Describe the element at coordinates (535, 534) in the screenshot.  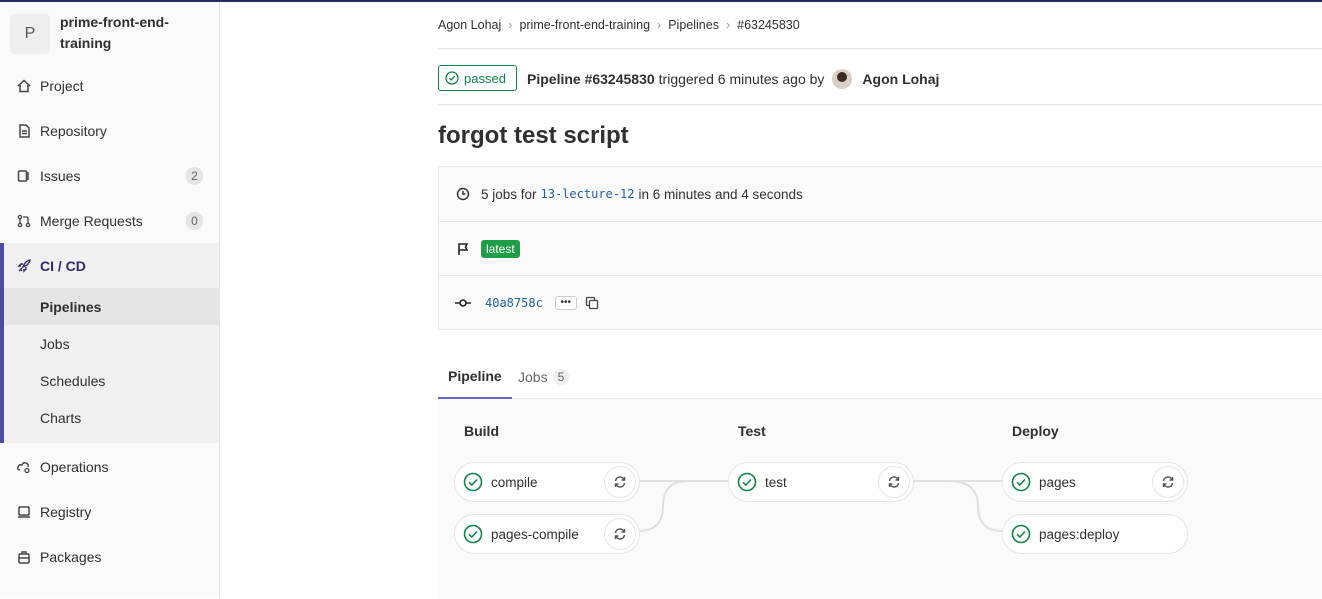
I see `job-label: pages-compile` at that location.